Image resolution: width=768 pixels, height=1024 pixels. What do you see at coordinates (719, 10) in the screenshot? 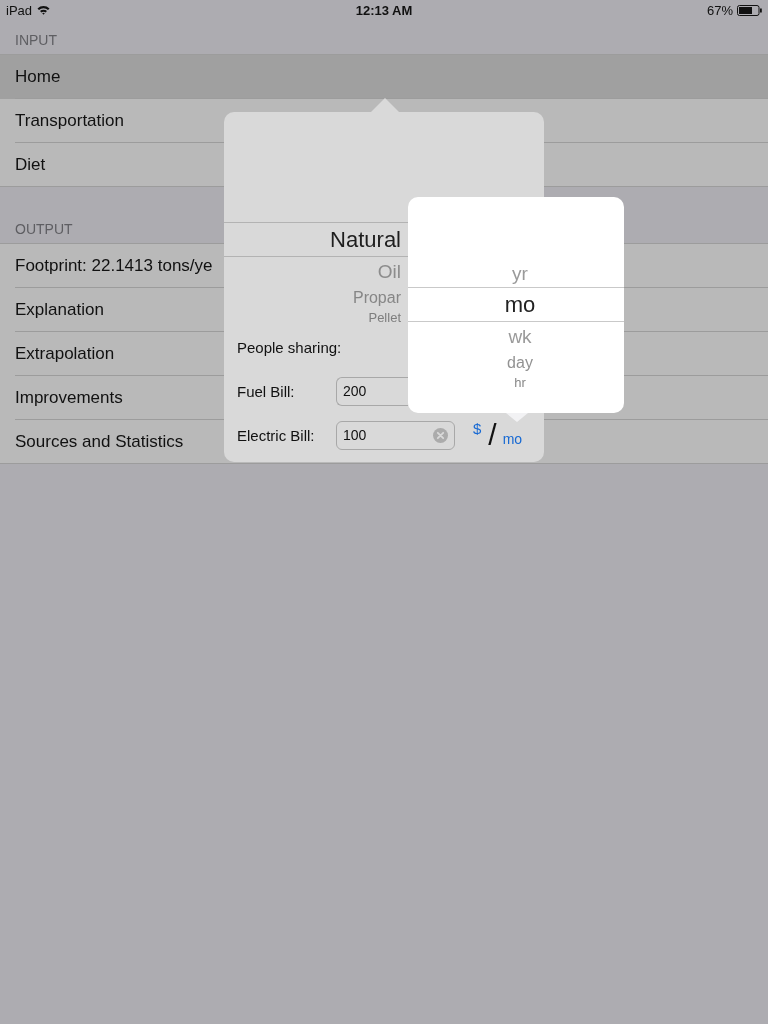
I see `battery-percent: 67%` at bounding box center [719, 10].